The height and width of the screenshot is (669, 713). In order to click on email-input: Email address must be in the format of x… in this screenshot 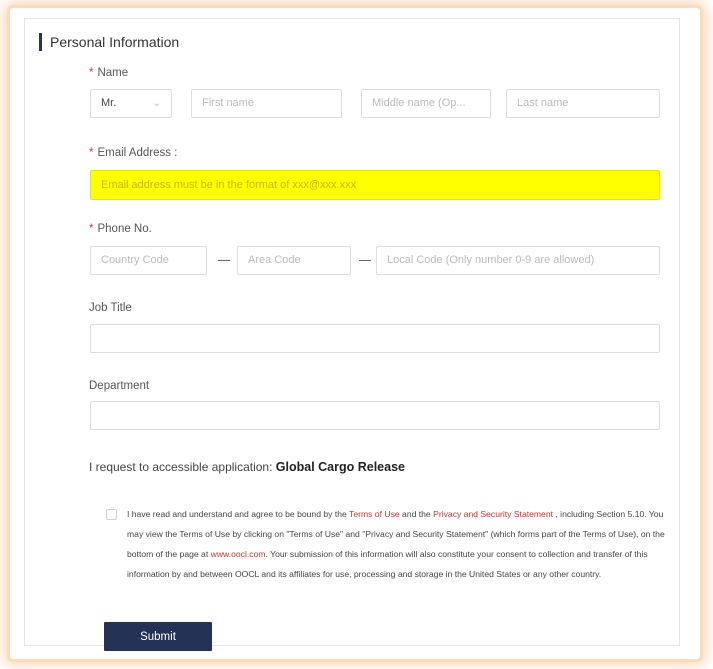, I will do `click(375, 185)`.